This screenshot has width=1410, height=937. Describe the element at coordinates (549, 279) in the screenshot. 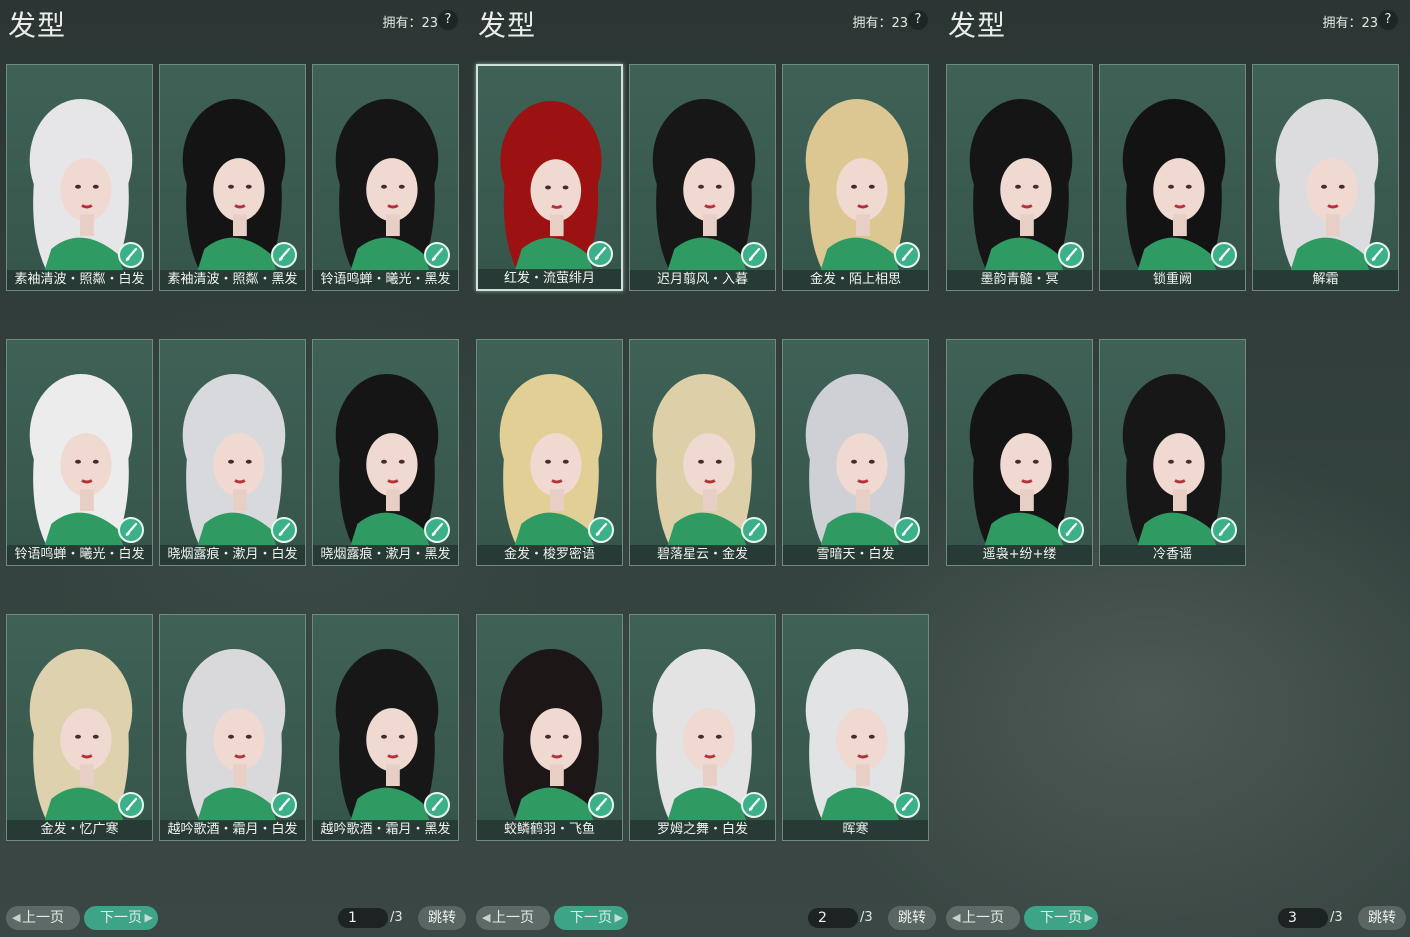

I see `hairstyle-name: 红发・流萤绯月` at that location.